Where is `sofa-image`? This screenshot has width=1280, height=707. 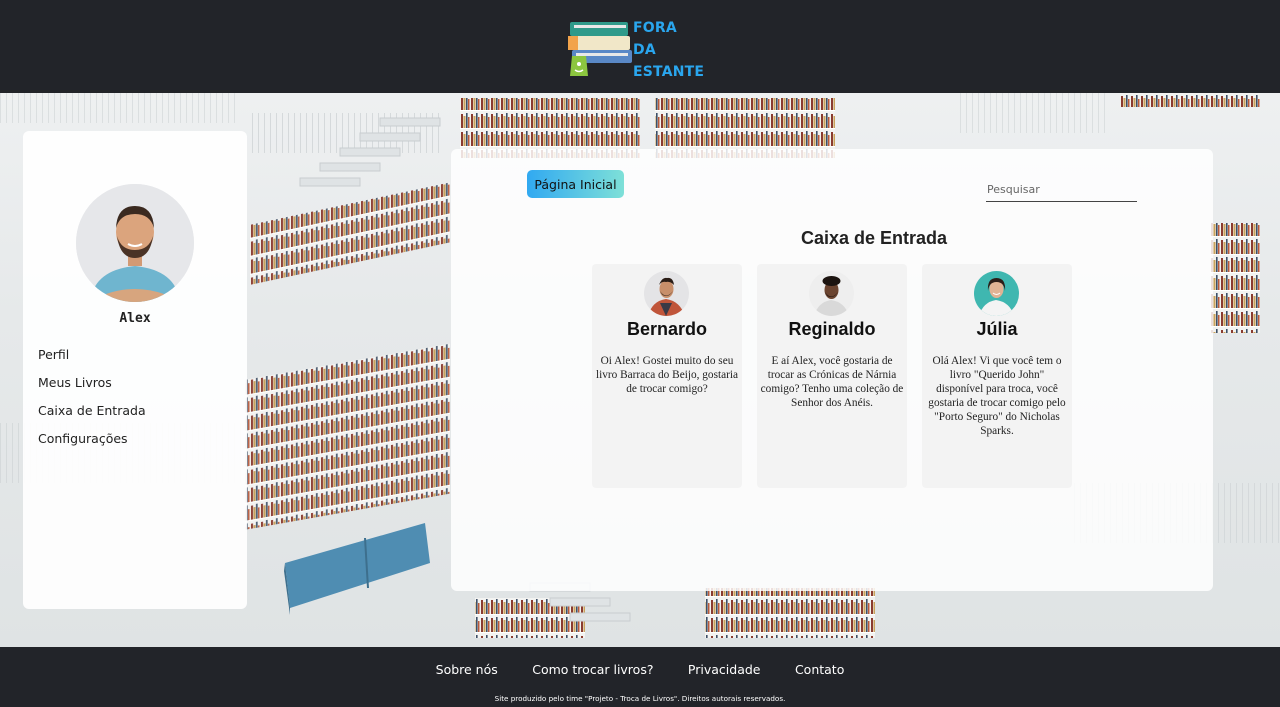 sofa-image is located at coordinates (357, 569).